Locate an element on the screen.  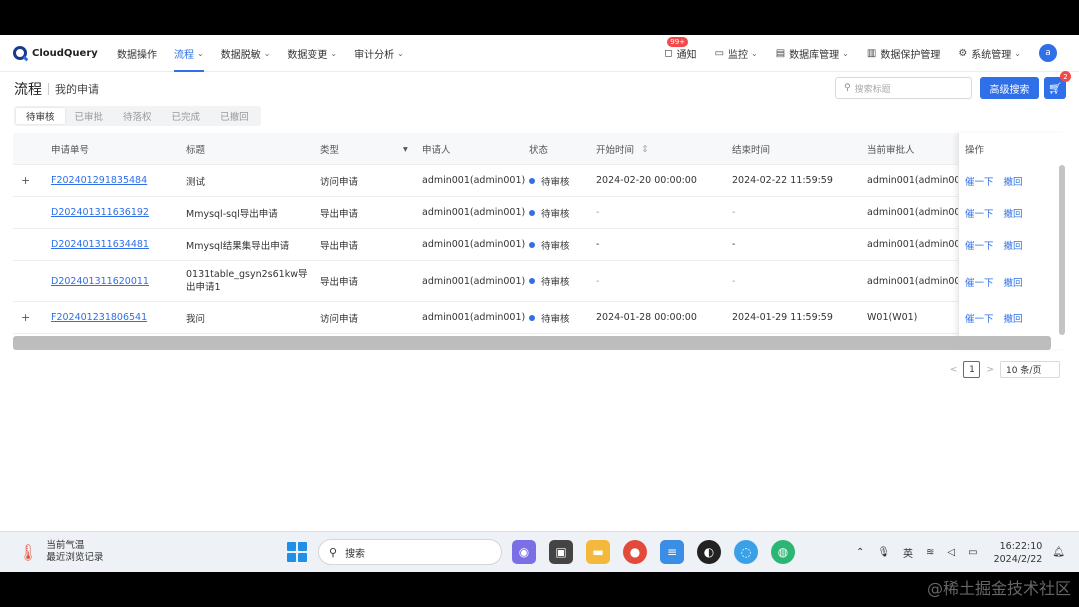
wifi-icon: ≋ is located at coordinates (930, 552).